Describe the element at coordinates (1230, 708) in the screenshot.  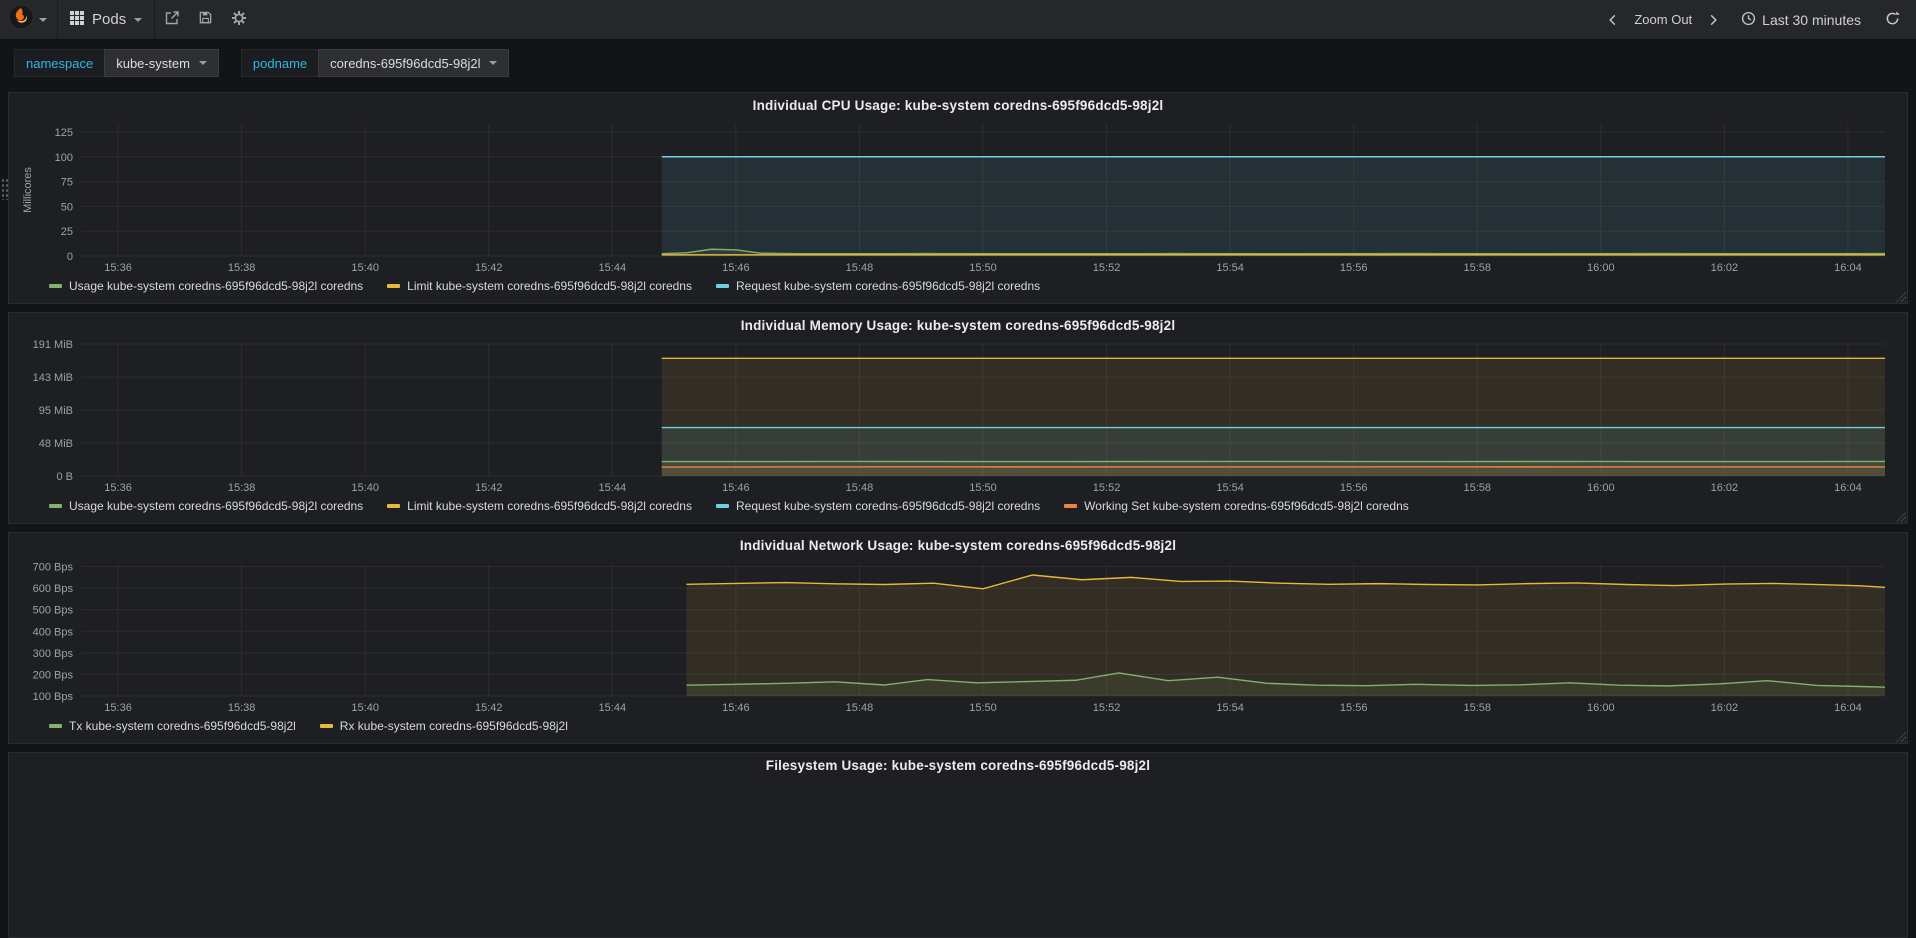
I see `svg-text: 15:54` at that location.